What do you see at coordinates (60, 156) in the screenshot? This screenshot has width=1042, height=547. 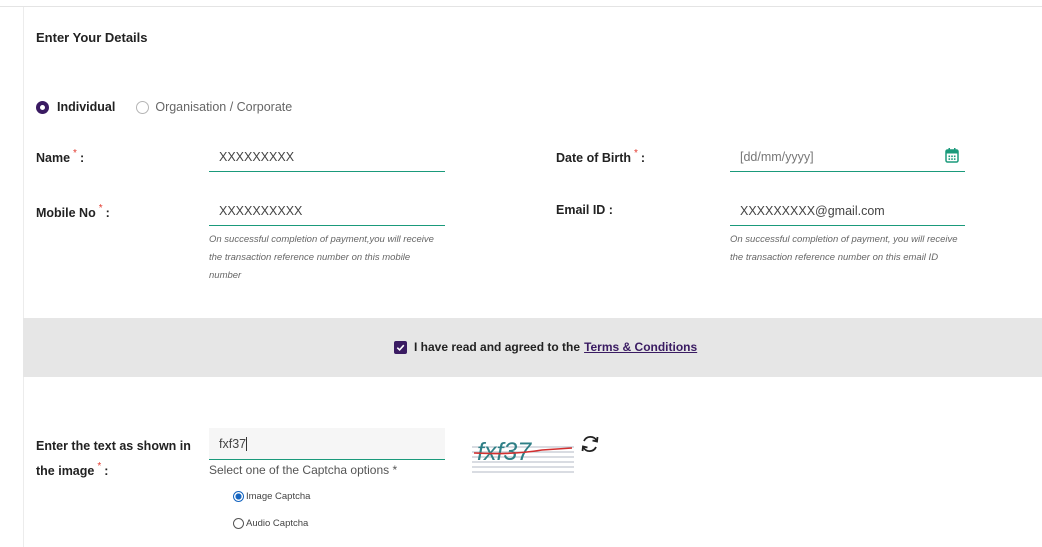 I see `name-label: Name *:` at bounding box center [60, 156].